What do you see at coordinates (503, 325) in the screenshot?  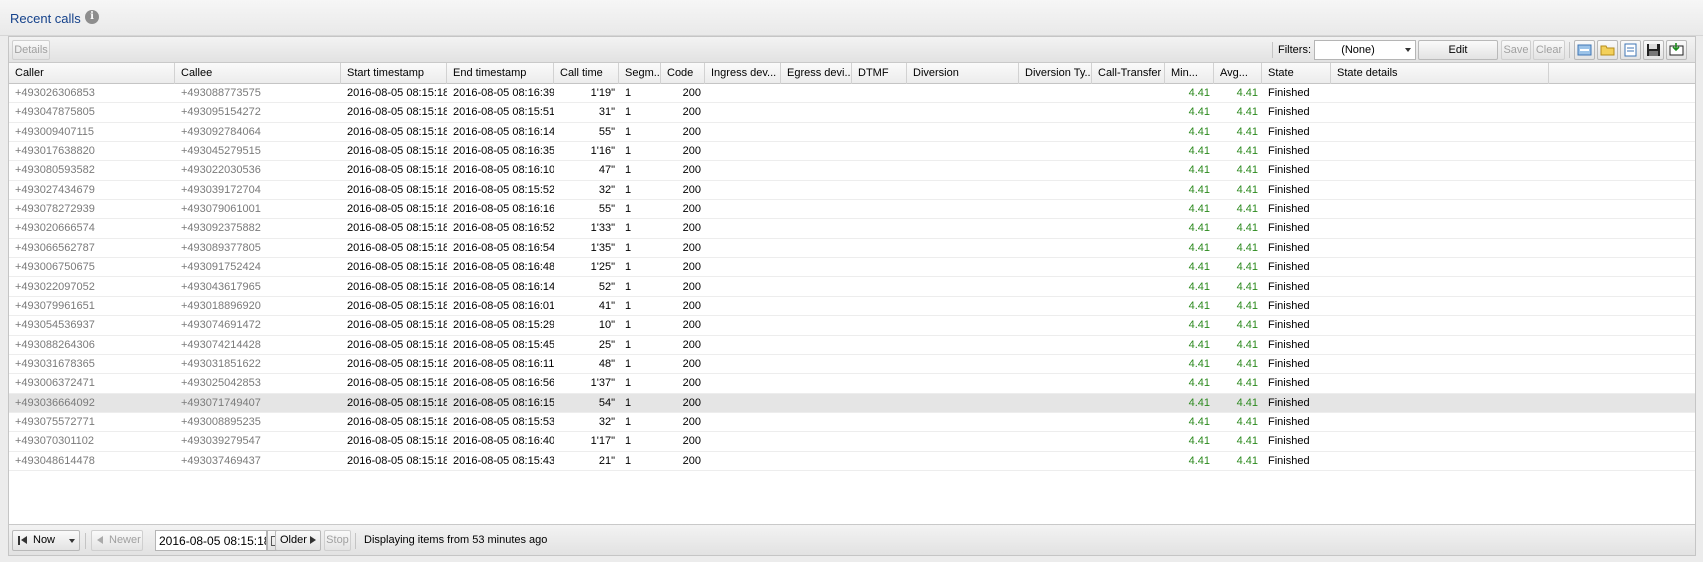 I see `cell-end-timestamp: 2016-08-05 08:15:29` at bounding box center [503, 325].